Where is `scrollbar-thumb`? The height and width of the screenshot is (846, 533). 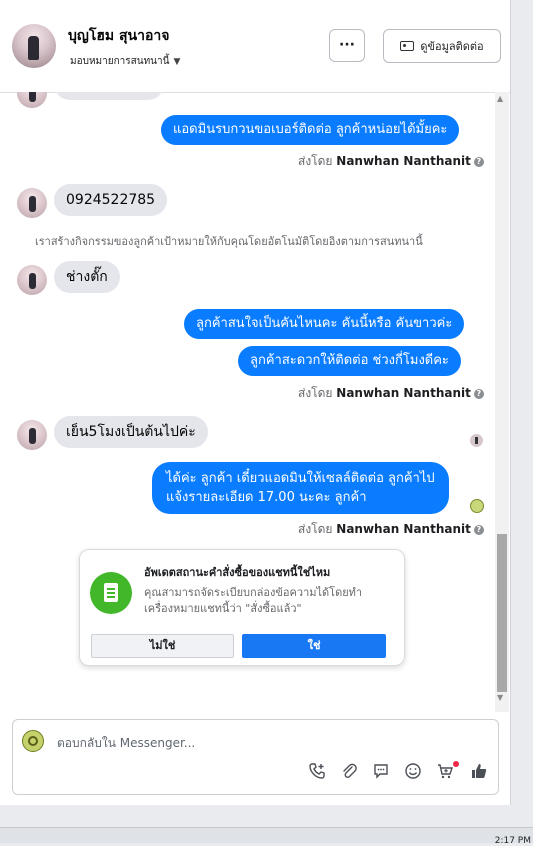 scrollbar-thumb is located at coordinates (502, 613).